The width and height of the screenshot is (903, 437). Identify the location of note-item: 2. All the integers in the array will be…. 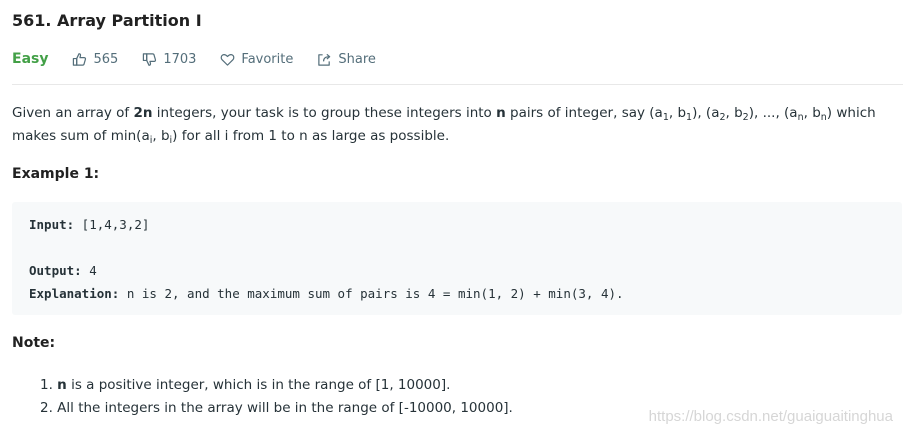
(276, 408).